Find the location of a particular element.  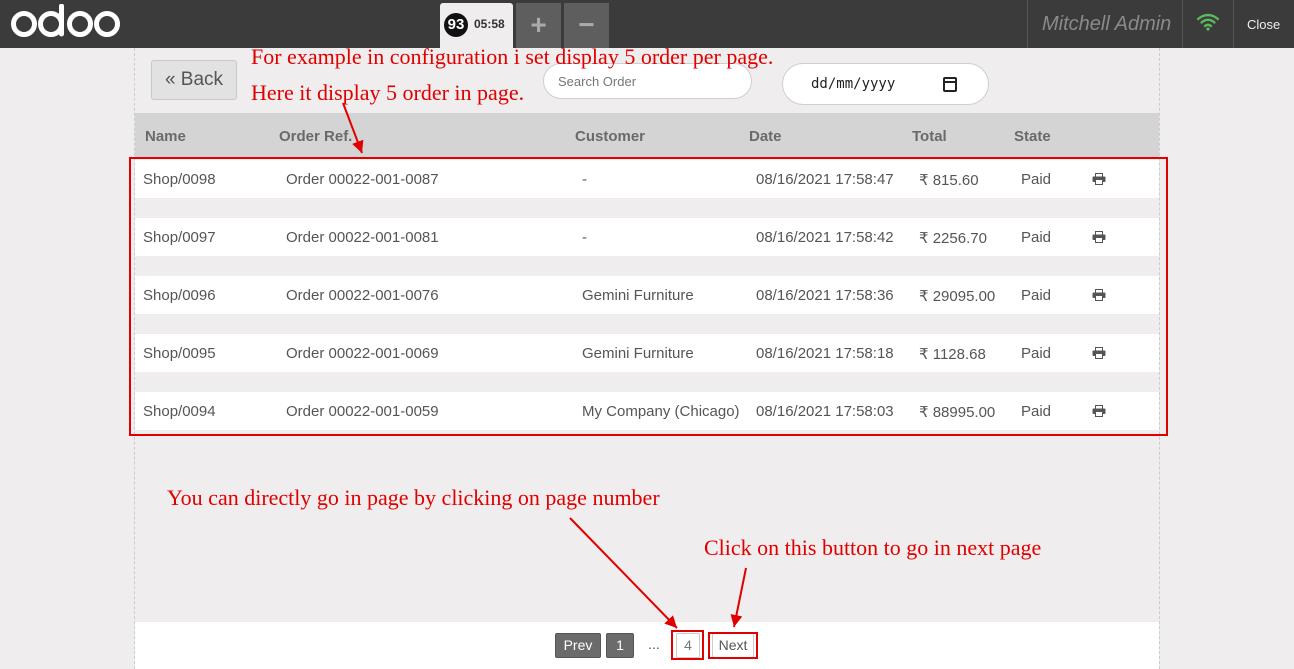

close-button: Close is located at coordinates (1263, 24).